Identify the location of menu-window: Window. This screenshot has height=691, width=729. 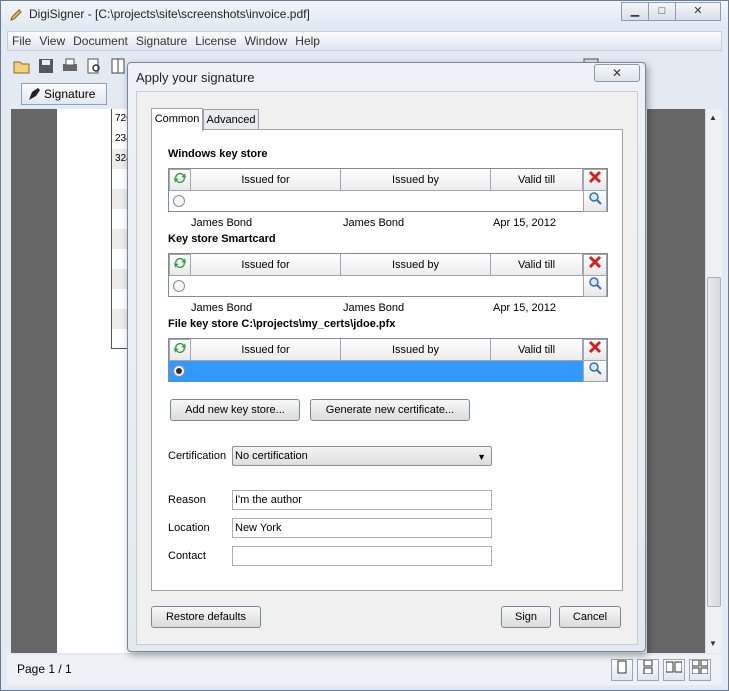
(266, 41).